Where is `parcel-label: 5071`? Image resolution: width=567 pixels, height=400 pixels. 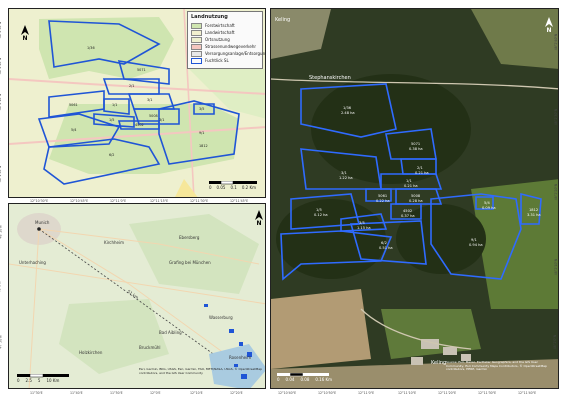
parcel-label: 5071 is located at coordinates (141, 70).